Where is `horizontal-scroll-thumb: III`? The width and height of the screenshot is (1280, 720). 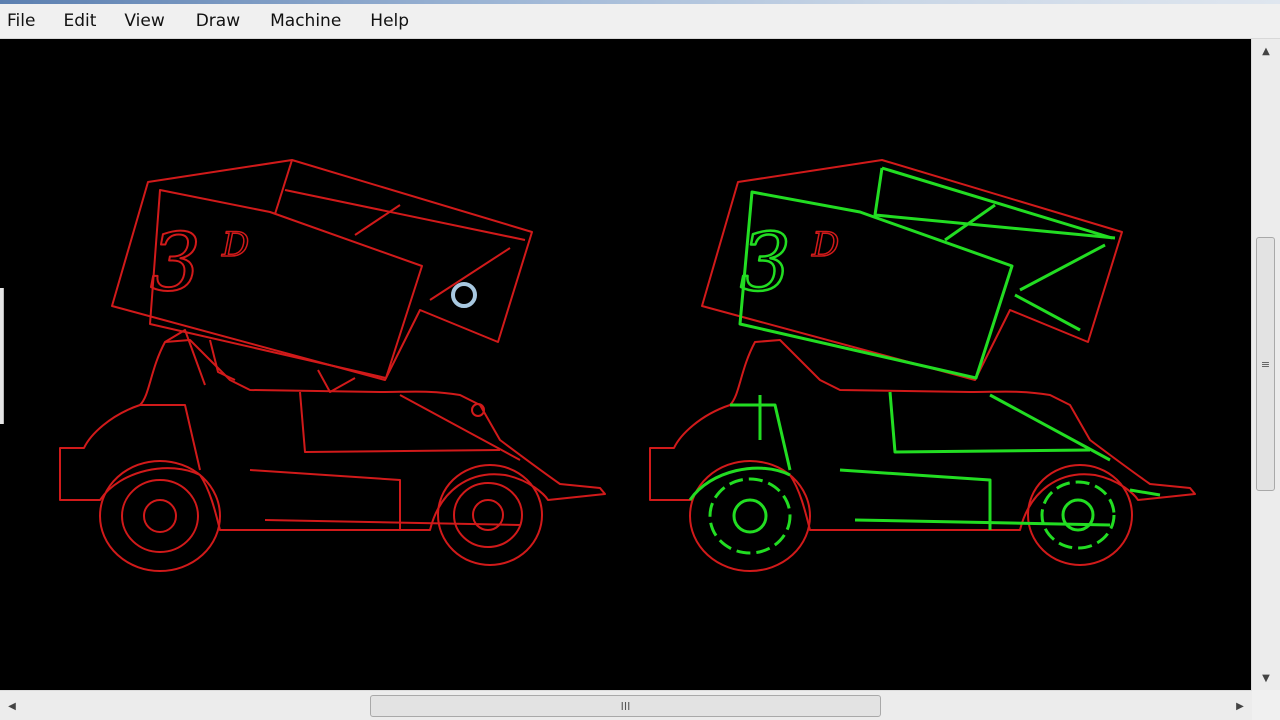
horizontal-scroll-thumb: III is located at coordinates (625, 706).